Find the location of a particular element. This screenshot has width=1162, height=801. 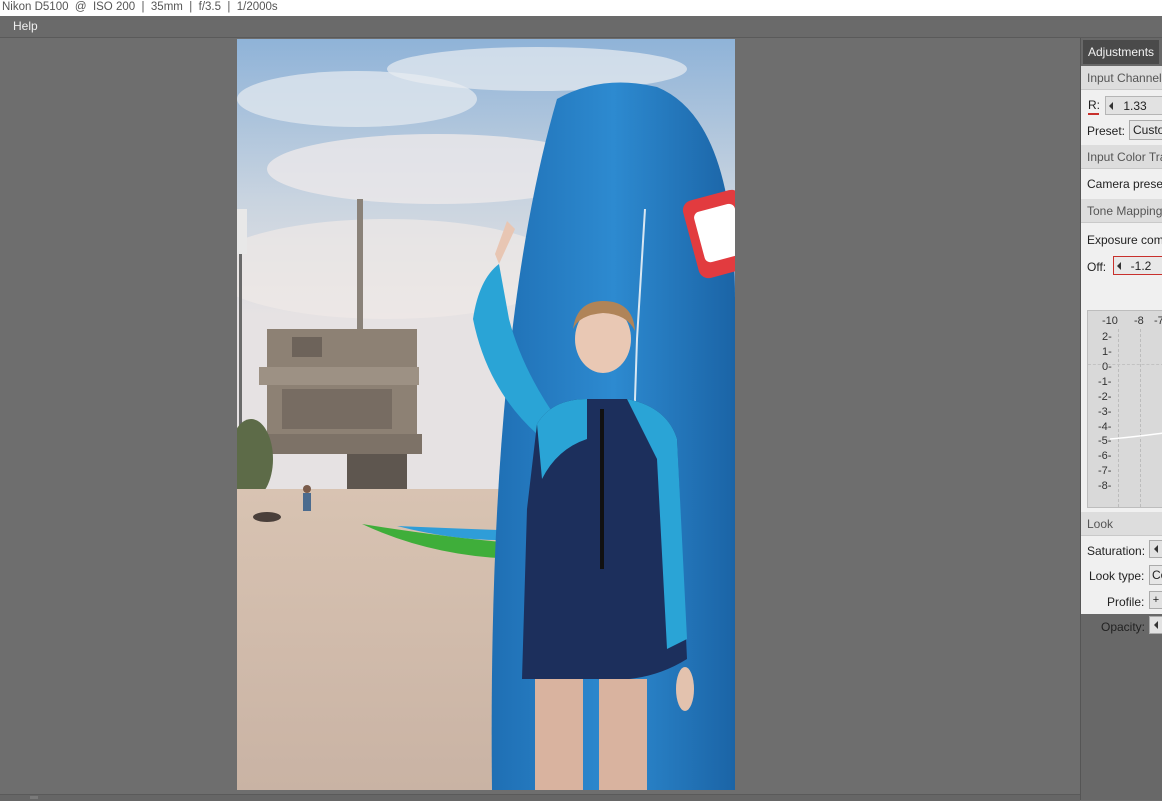

look-type-label: Look type: is located at coordinates (1117, 576).